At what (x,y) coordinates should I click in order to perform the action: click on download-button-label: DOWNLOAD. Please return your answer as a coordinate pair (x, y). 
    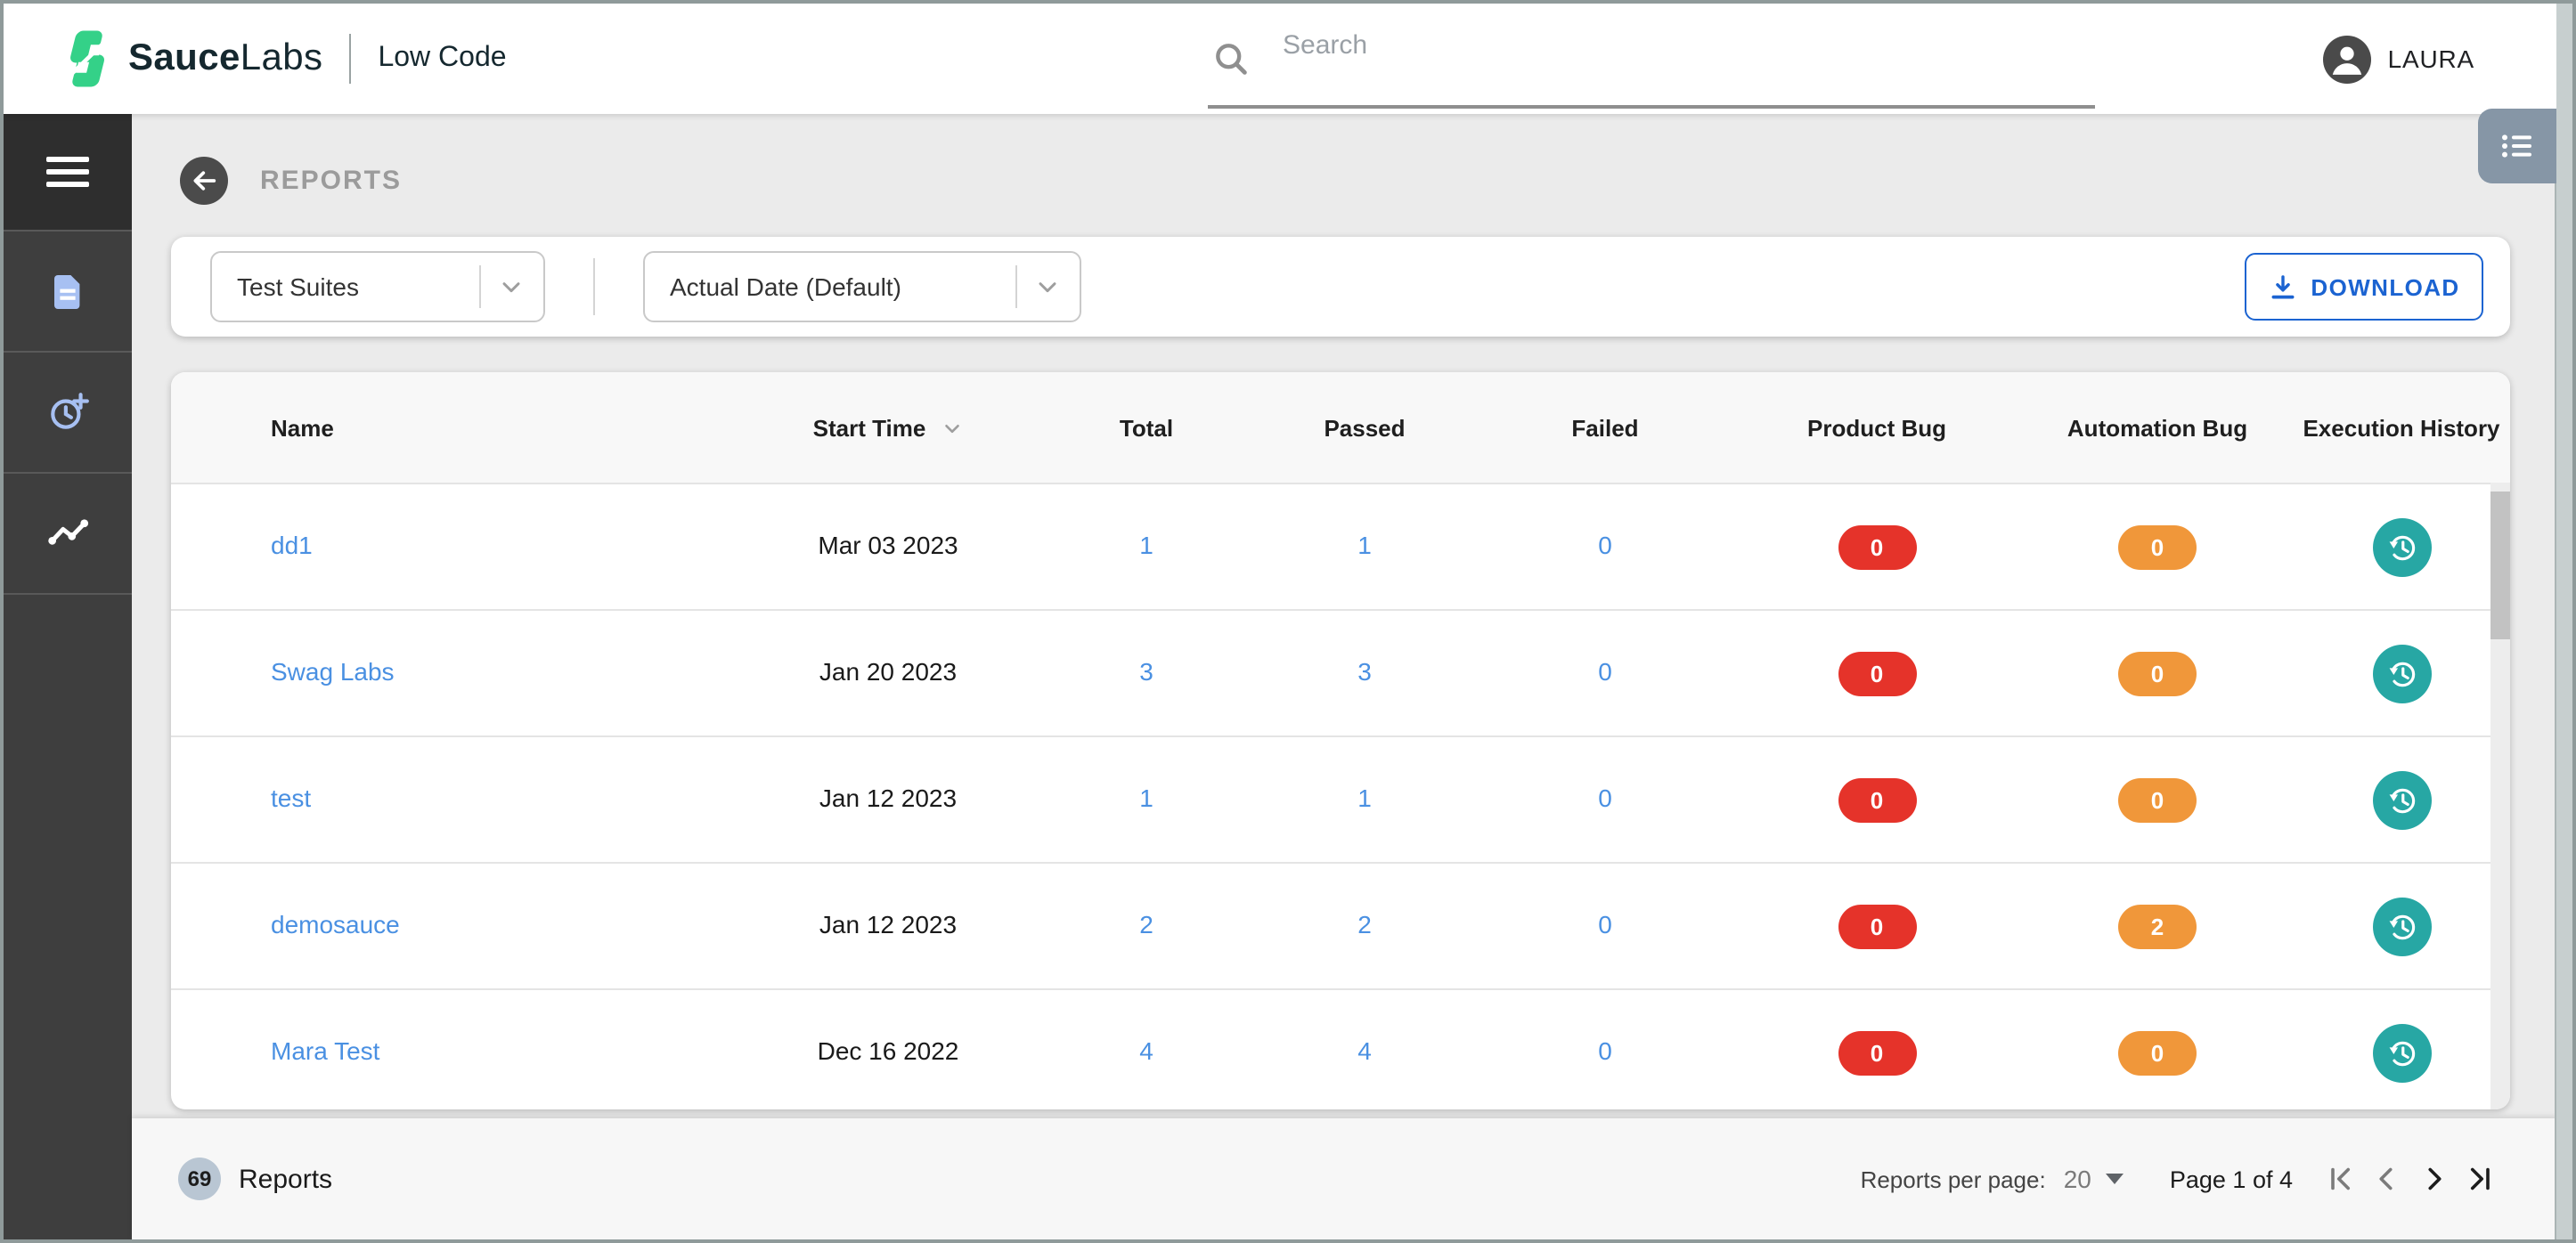
    Looking at the image, I should click on (2386, 286).